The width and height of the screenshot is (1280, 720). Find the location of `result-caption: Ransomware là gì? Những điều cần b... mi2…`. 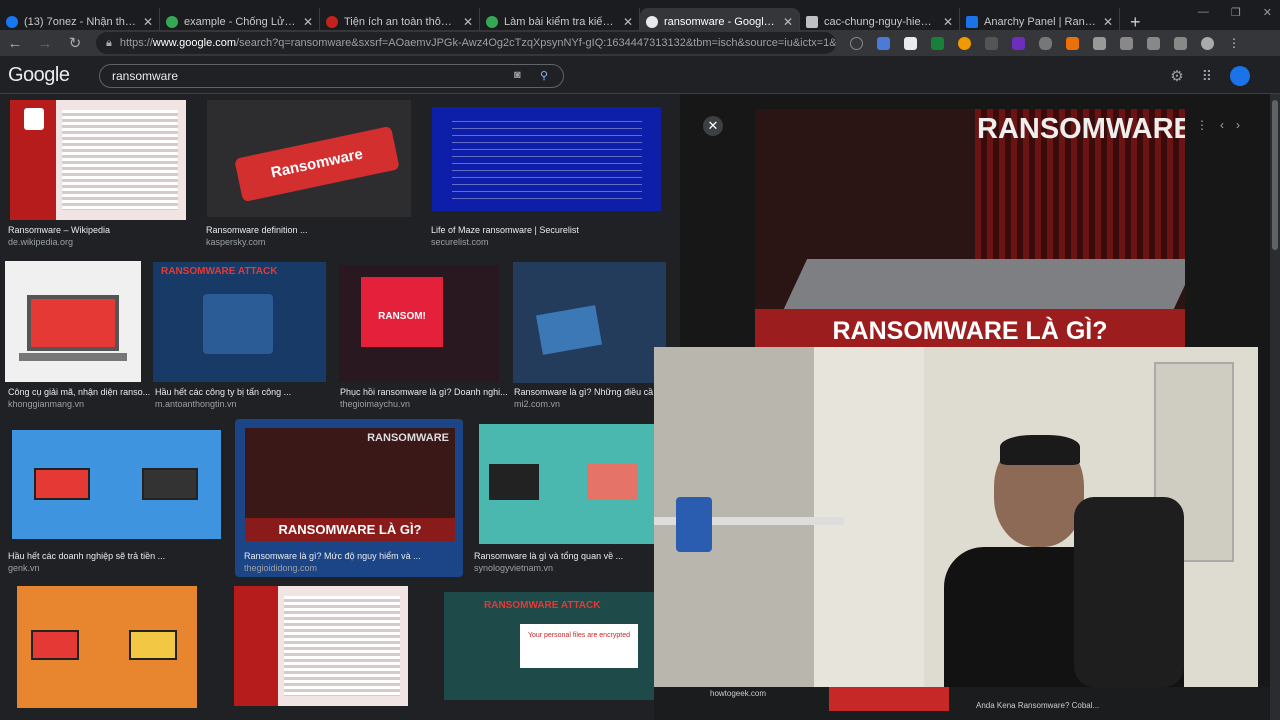

result-caption: Ransomware là gì? Những điều cần b... mi2… is located at coordinates (590, 398).